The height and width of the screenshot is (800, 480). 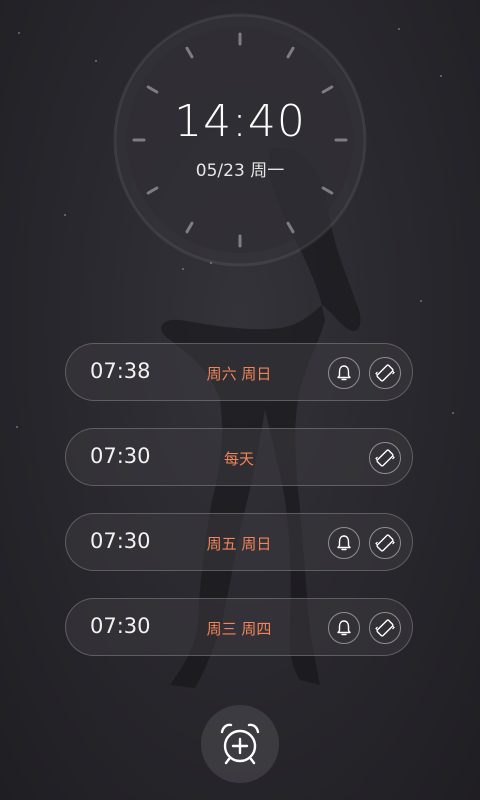 I want to click on alarm-repeat-days: 周六 周日, so click(x=239, y=374).